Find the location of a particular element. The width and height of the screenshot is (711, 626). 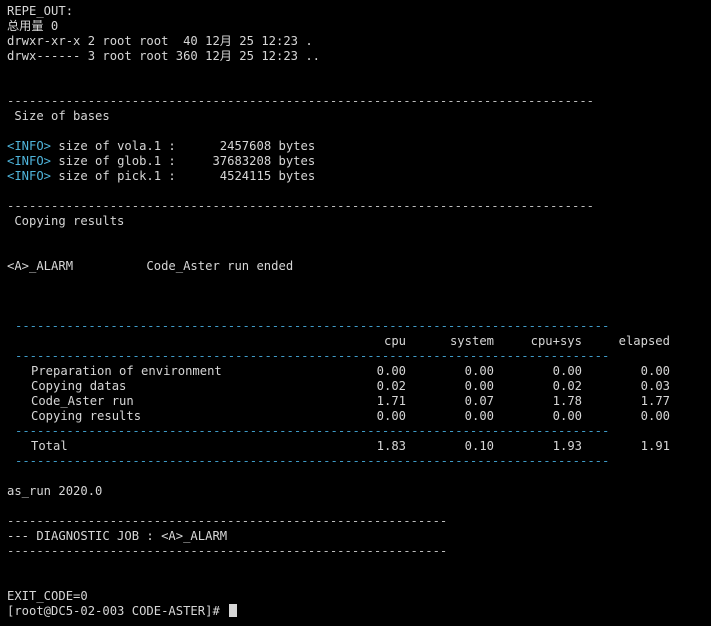

table-row: Copying datas 0.02 0.00 0.02 0.03 is located at coordinates (350, 386).